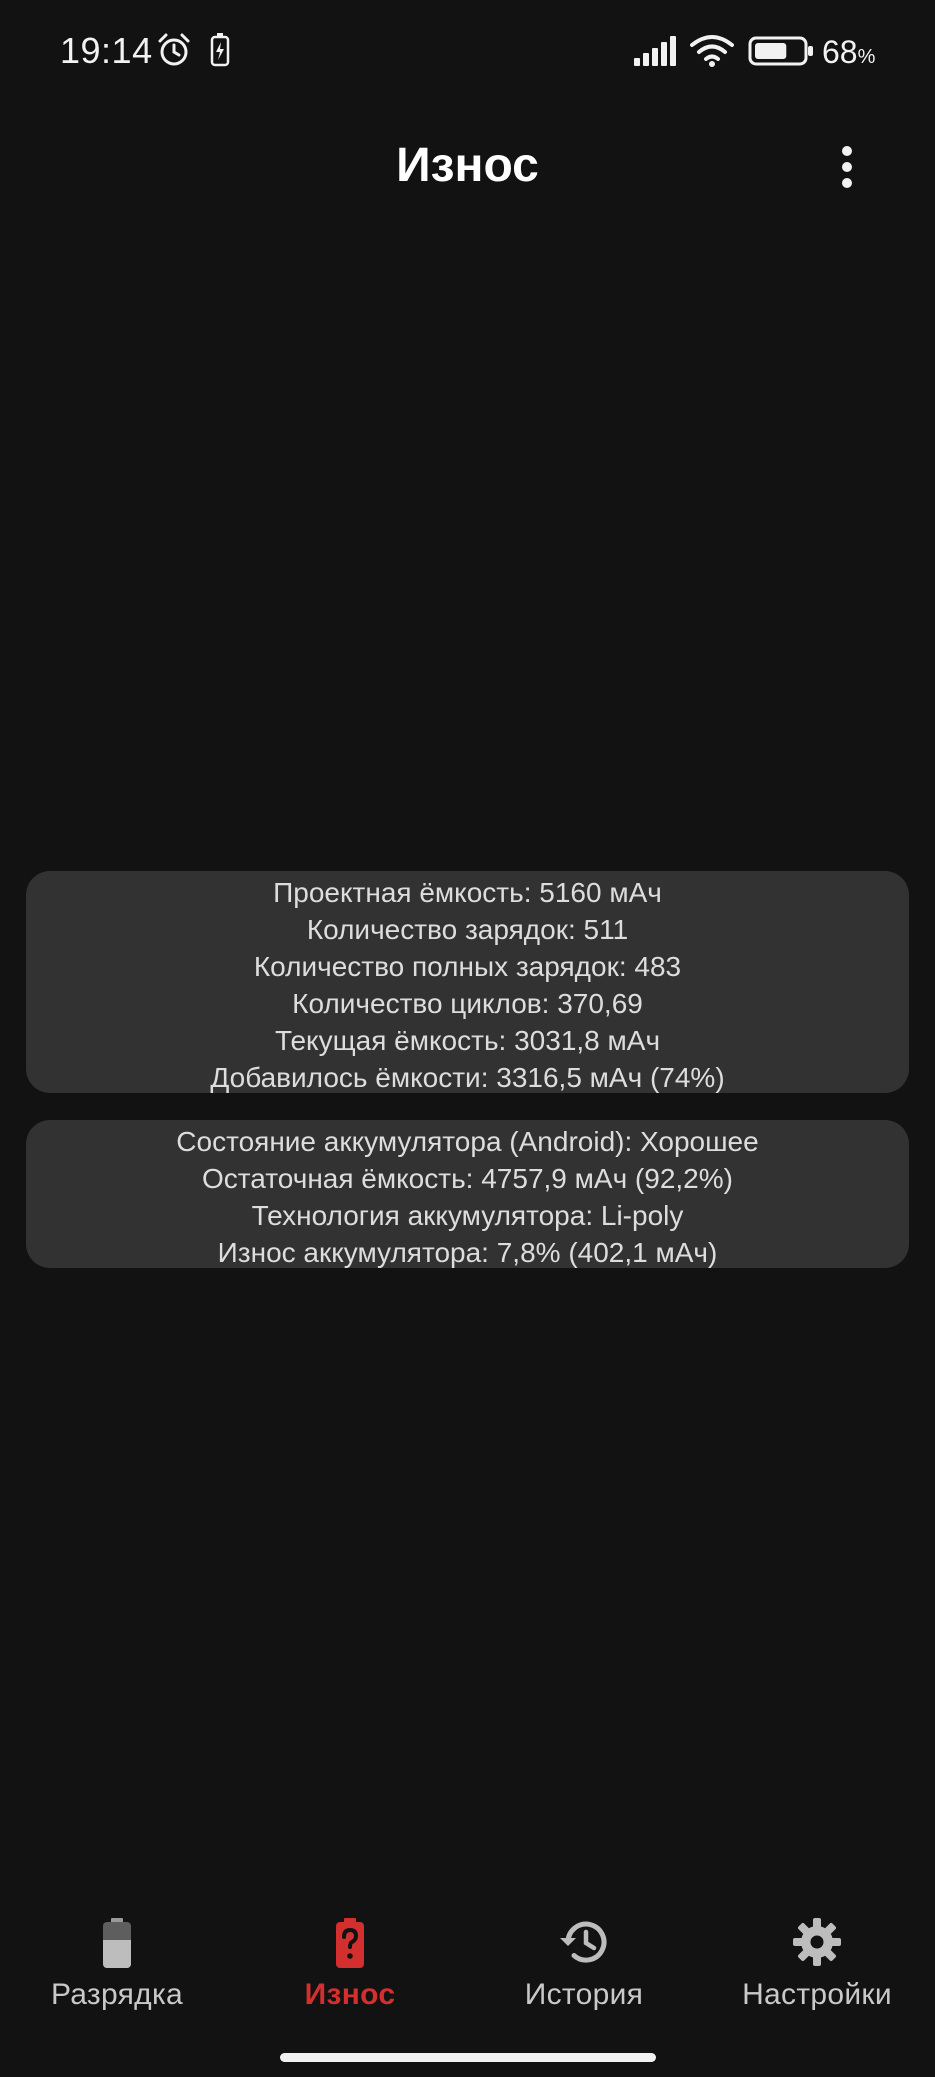 The image size is (935, 2077). What do you see at coordinates (467, 1215) in the screenshot?
I see `battery-technology-text: Технология аккумулятора: Li-poly` at bounding box center [467, 1215].